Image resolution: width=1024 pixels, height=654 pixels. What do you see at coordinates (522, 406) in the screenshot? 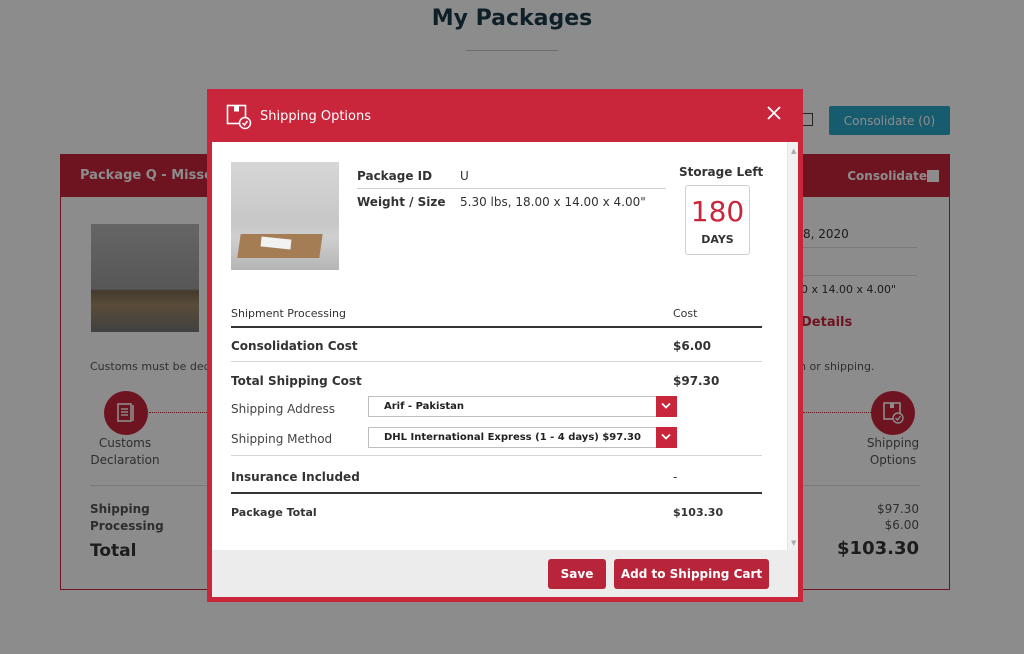
I see `shipping-address-select: Arif - Pakistan` at bounding box center [522, 406].